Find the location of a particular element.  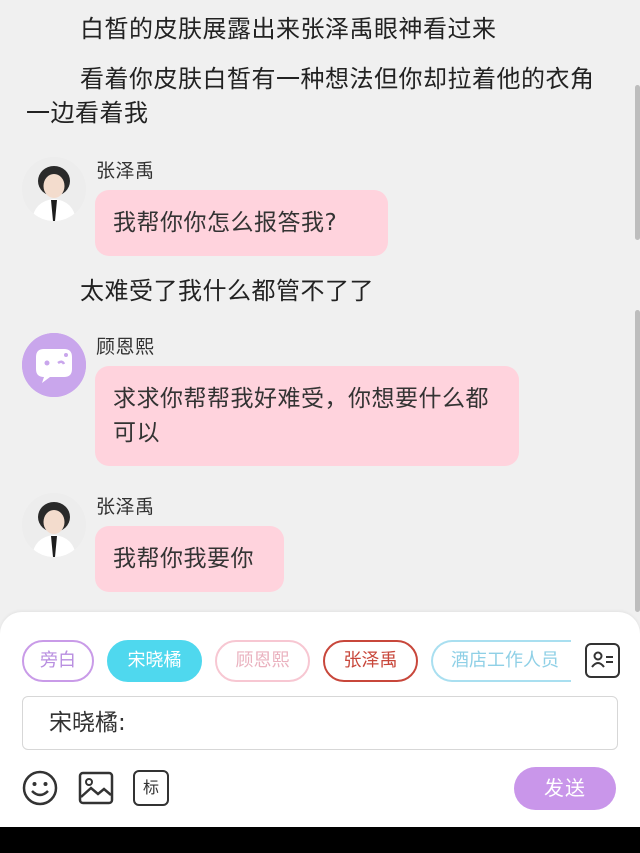

chat-bubble-avatar-icon is located at coordinates (54, 365).